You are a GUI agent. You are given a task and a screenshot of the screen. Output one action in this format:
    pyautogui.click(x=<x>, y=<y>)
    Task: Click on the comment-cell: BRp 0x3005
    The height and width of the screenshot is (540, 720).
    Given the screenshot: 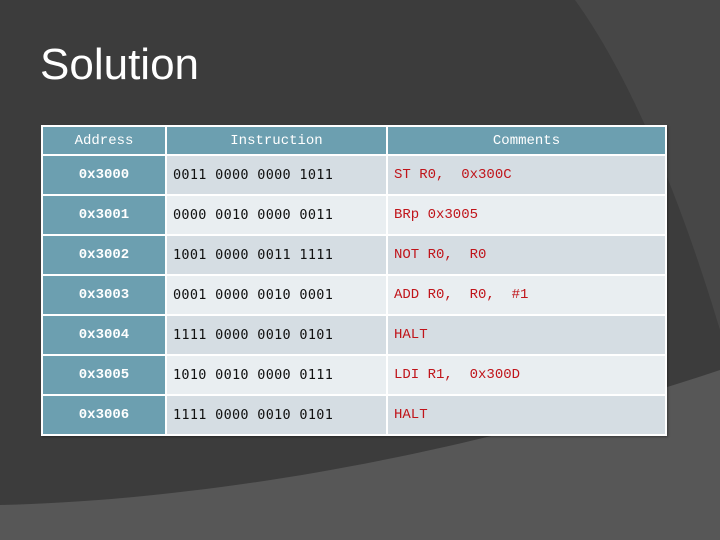 What is the action you would take?
    pyautogui.click(x=526, y=215)
    